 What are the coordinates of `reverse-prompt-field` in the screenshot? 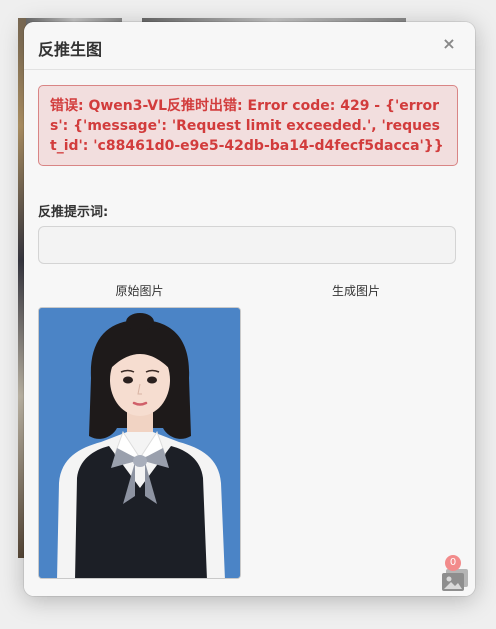 It's located at (247, 245).